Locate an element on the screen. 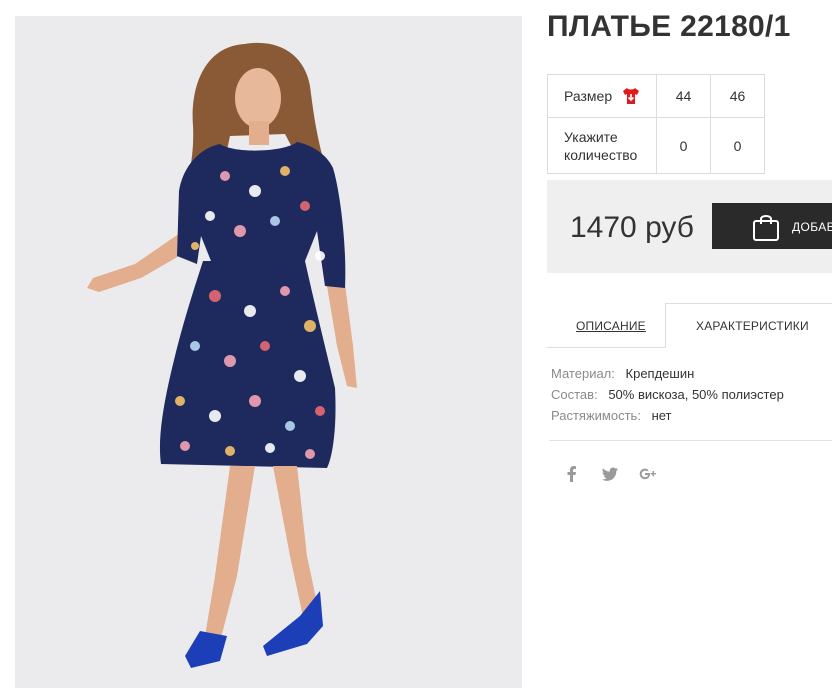 Image resolution: width=832 pixels, height=688 pixels. size-quantity-table: Размер 44 46 Укажите количество 0 0 is located at coordinates (656, 124).